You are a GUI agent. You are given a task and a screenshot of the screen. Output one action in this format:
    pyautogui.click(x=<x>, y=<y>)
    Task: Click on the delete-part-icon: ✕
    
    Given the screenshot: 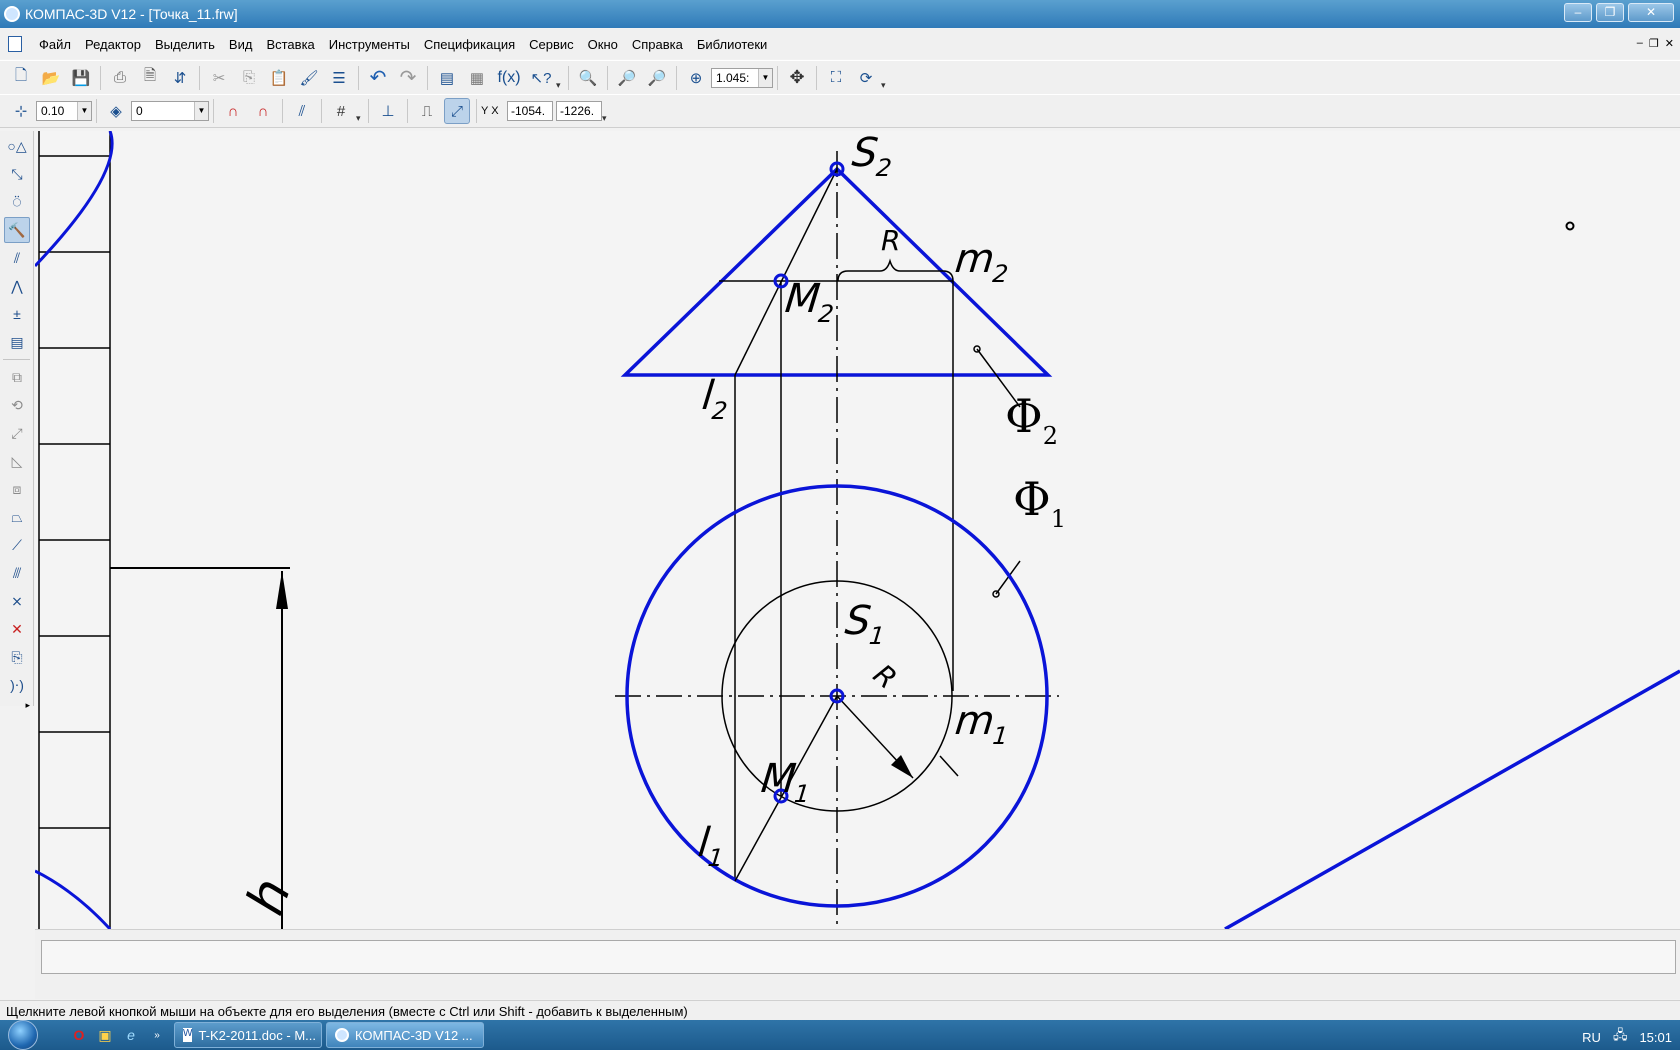 What is the action you would take?
    pyautogui.click(x=17, y=629)
    